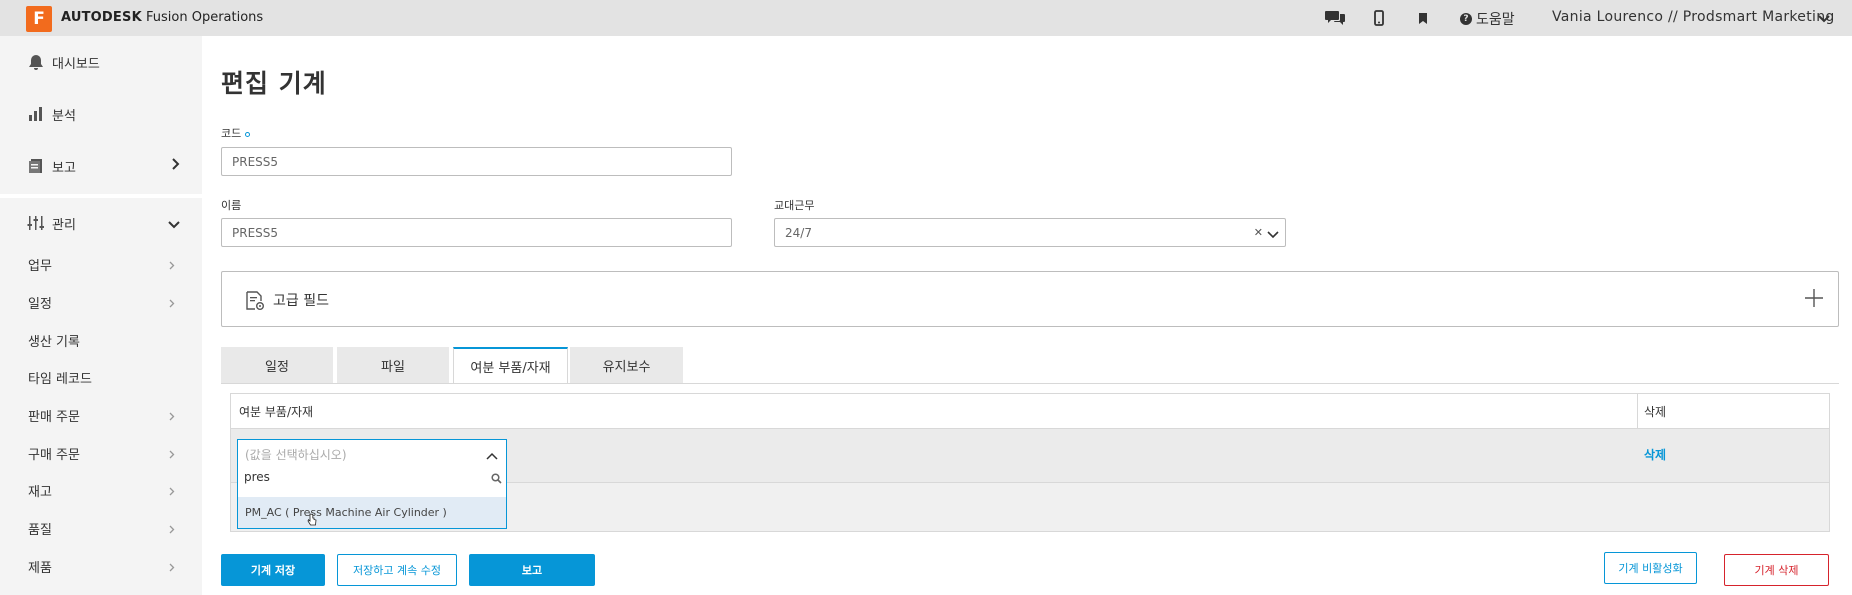 The width and height of the screenshot is (1852, 595). What do you see at coordinates (101, 62) in the screenshot?
I see `sidebar-item-dashboard: 대시보드` at bounding box center [101, 62].